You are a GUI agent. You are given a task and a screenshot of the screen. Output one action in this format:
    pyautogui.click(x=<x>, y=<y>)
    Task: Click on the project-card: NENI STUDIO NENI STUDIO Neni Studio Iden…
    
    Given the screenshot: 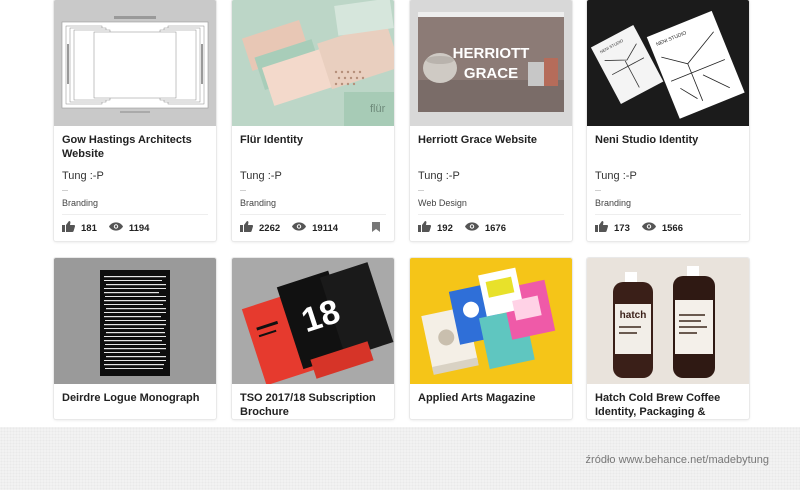 What is the action you would take?
    pyautogui.click(x=668, y=120)
    